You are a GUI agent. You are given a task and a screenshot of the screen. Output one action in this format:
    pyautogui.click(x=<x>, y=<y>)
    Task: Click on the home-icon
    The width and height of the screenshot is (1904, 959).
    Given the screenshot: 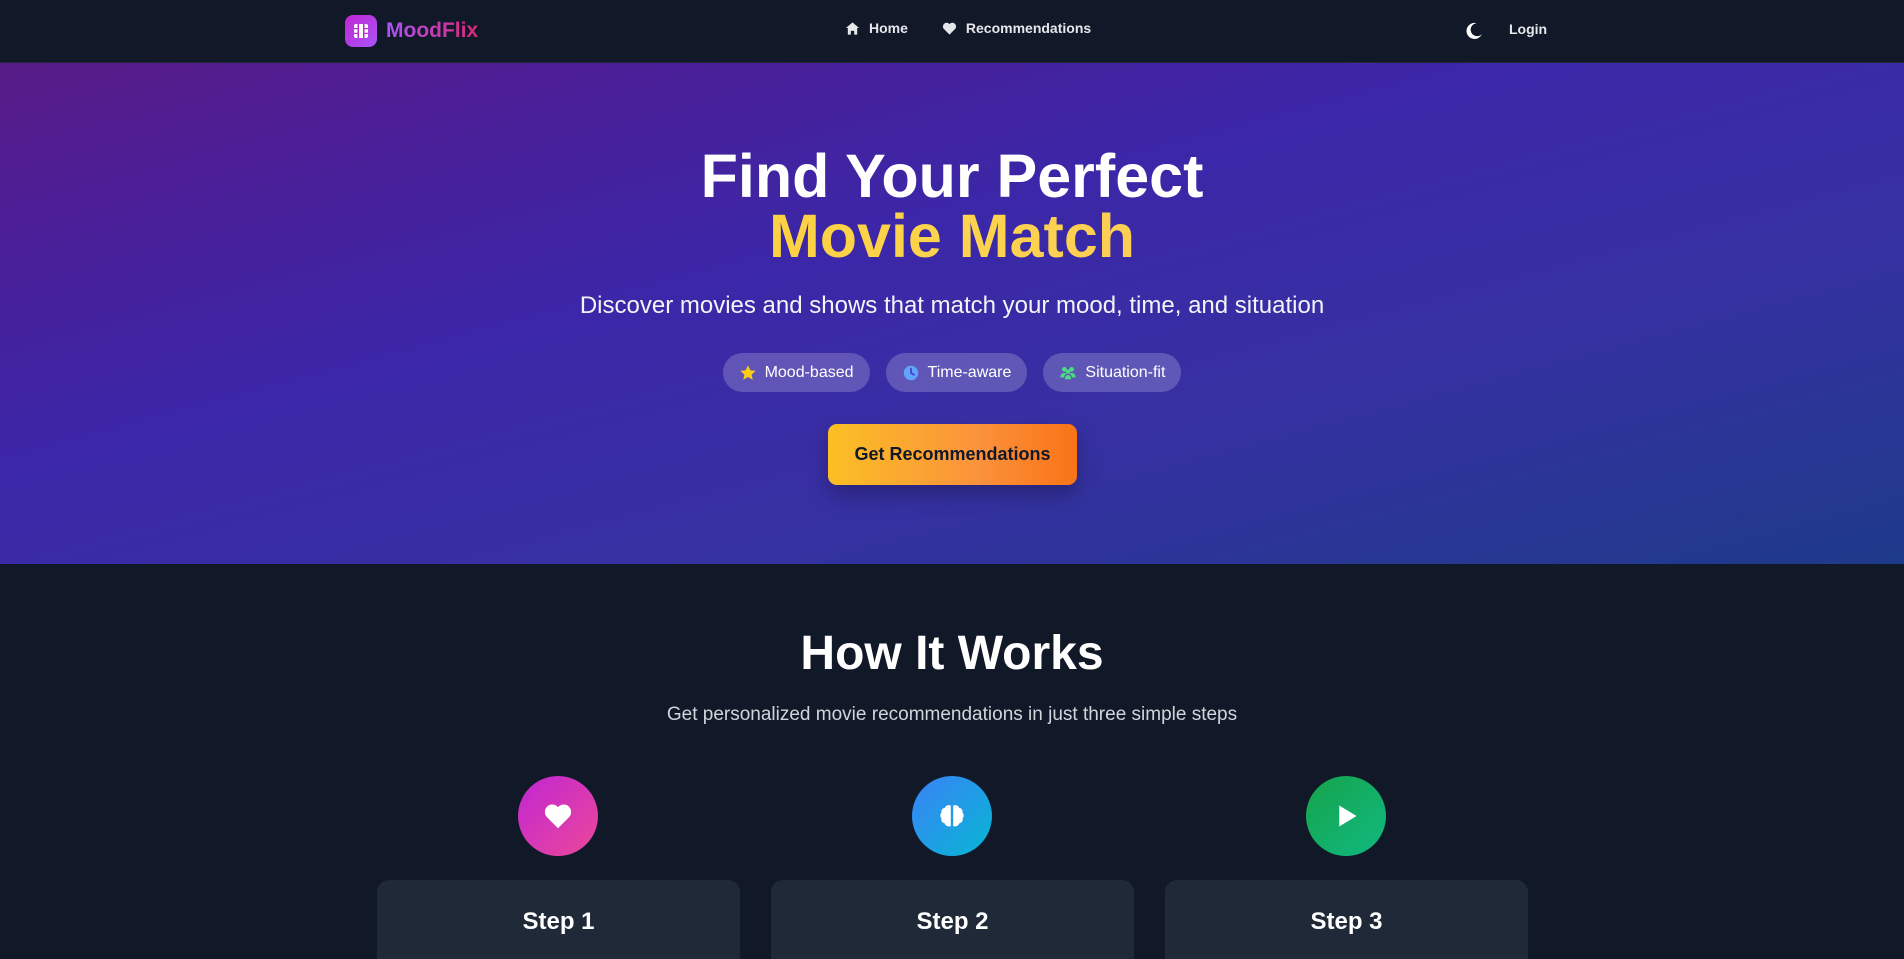 What is the action you would take?
    pyautogui.click(x=852, y=28)
    